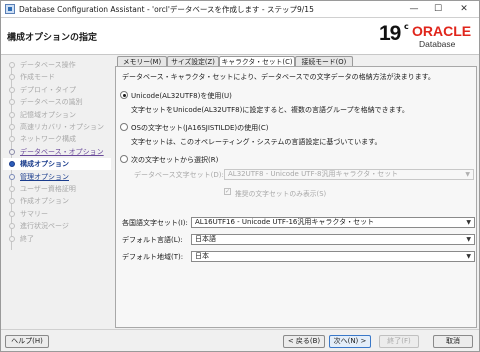  Describe the element at coordinates (399, 341) in the screenshot. I see `finish-button: 終了(F)` at that location.